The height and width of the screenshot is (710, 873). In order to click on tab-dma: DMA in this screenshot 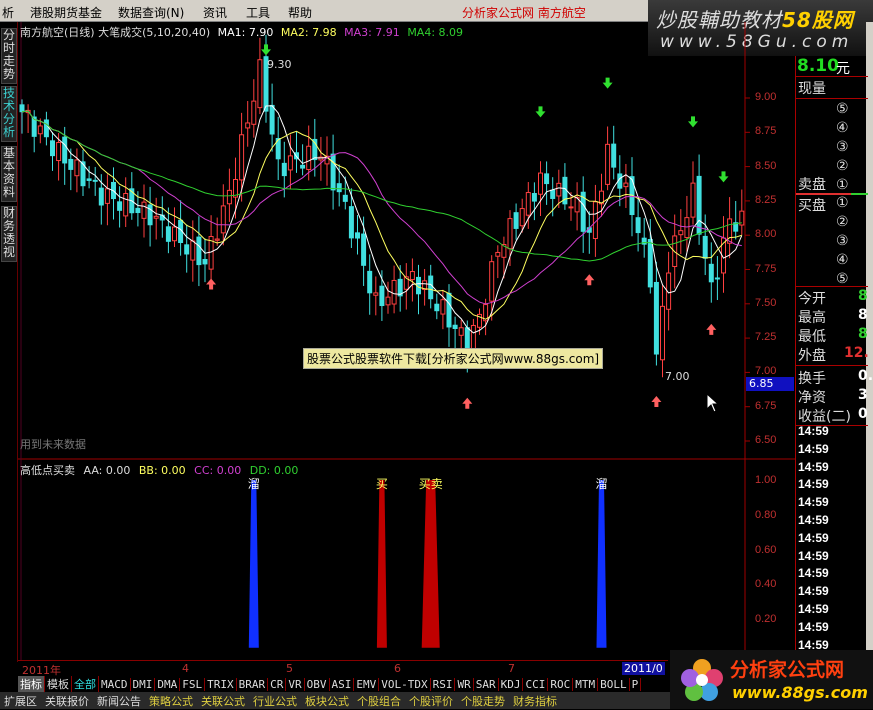, I will do `click(168, 684)`.